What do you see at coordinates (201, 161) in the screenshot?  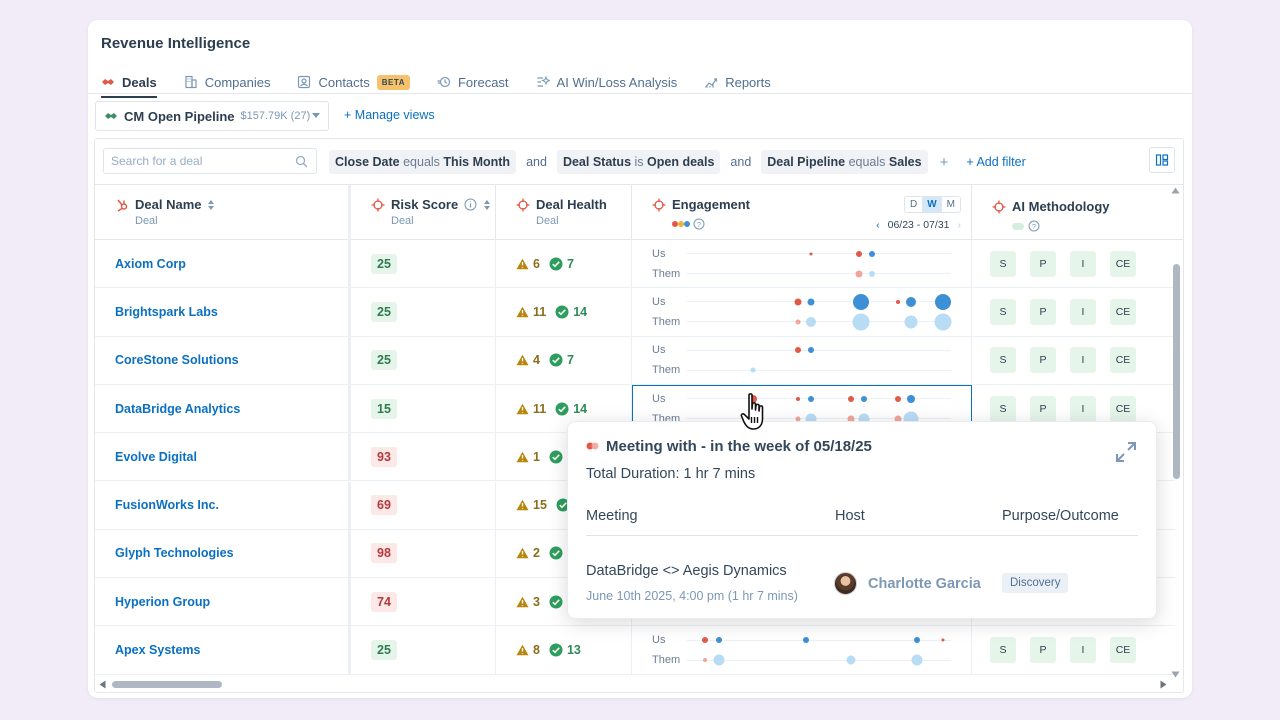 I see `search-input` at bounding box center [201, 161].